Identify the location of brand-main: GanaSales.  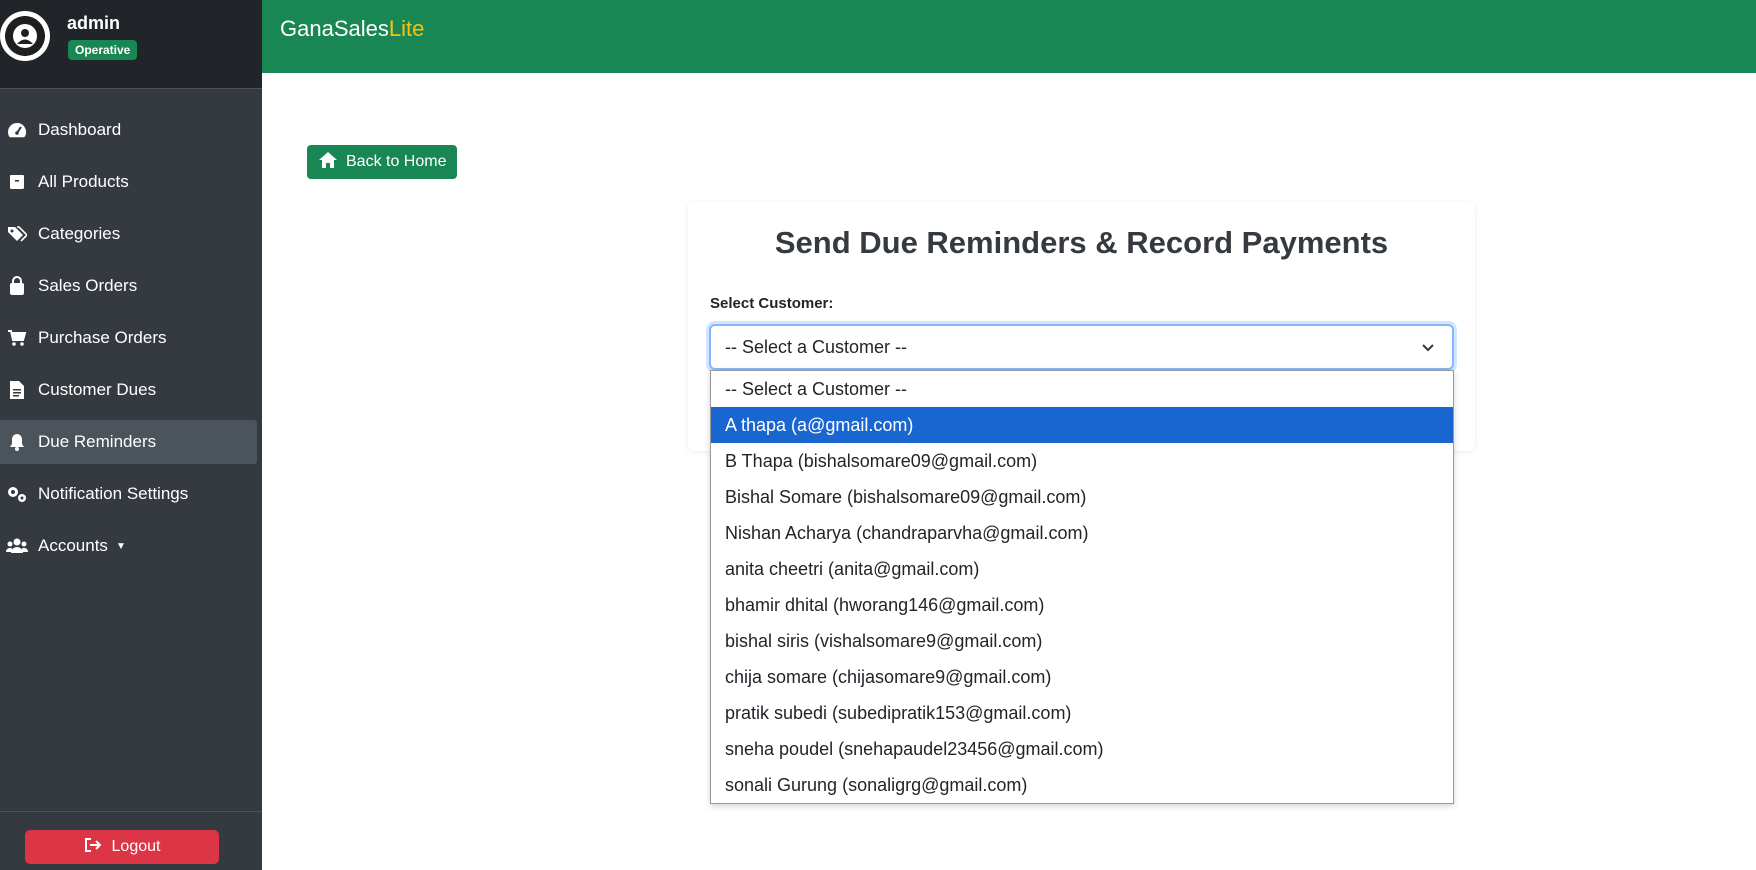
(334, 28).